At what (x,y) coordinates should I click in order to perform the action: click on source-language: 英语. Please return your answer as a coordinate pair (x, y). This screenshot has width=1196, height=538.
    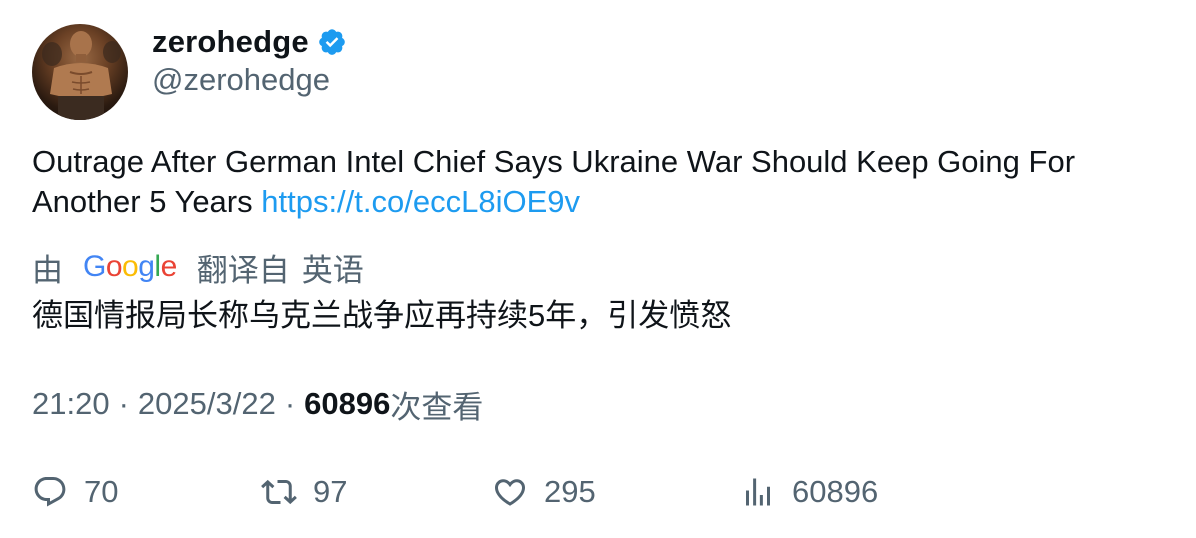
    Looking at the image, I should click on (332, 270).